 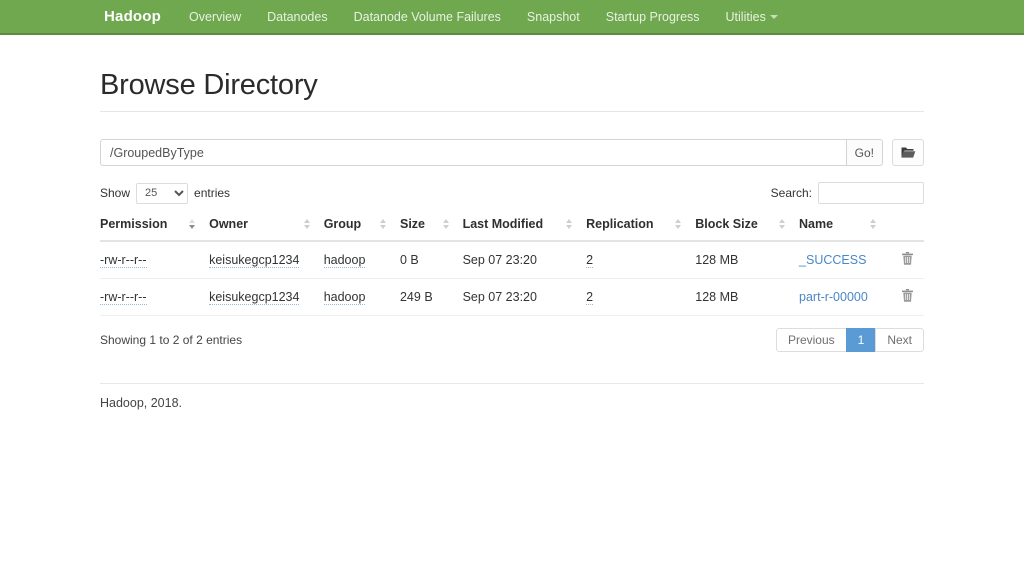 I want to click on entries-per-page-select: 10 25 50 100, so click(x=162, y=193).